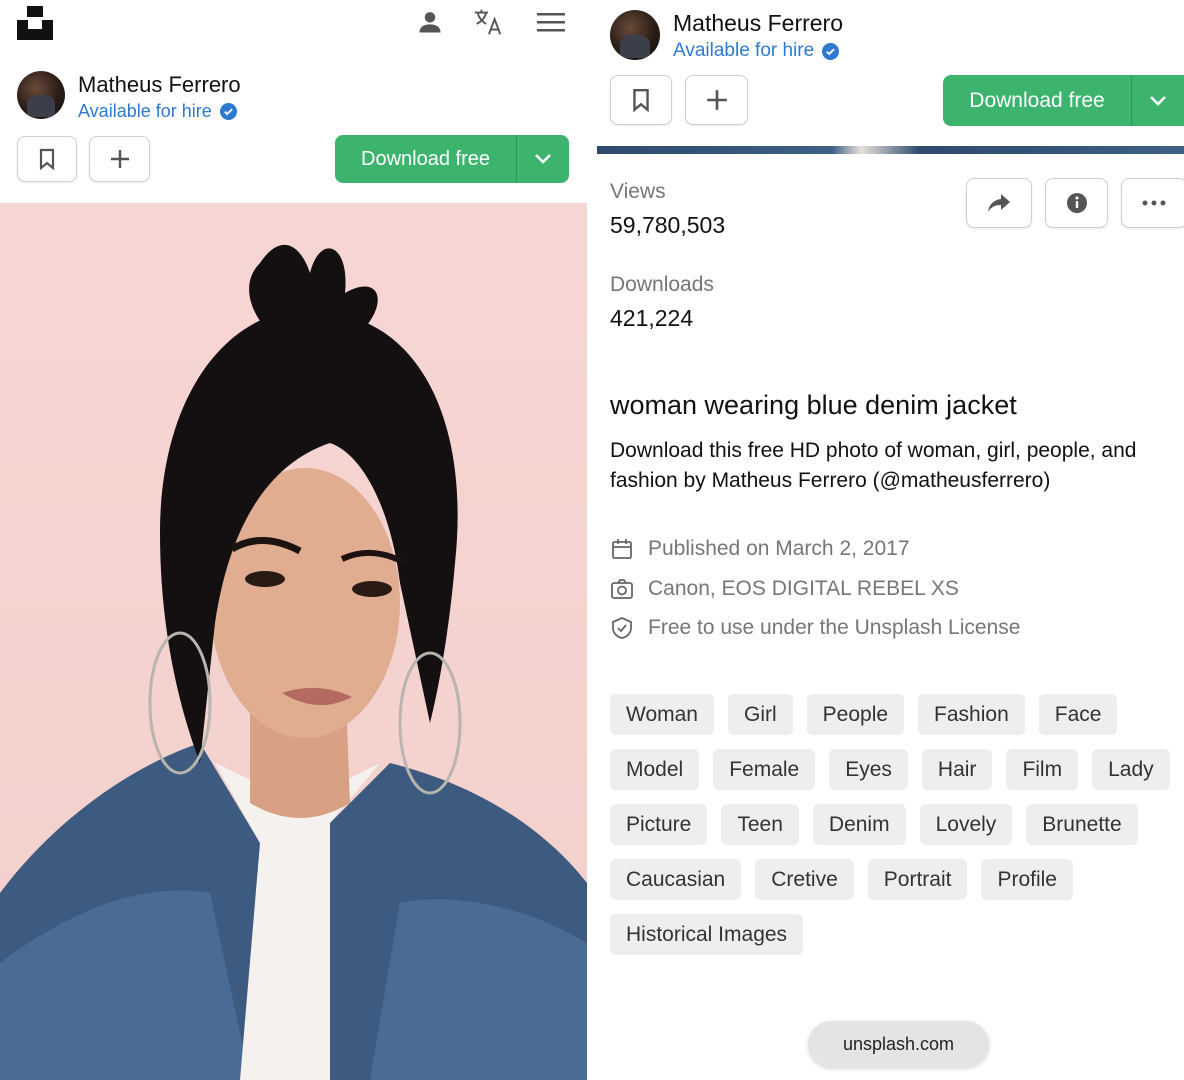 The image size is (1184, 1080). Describe the element at coordinates (297, 98) in the screenshot. I see `photographer-info: Matheus Ferrero Available for hire` at that location.